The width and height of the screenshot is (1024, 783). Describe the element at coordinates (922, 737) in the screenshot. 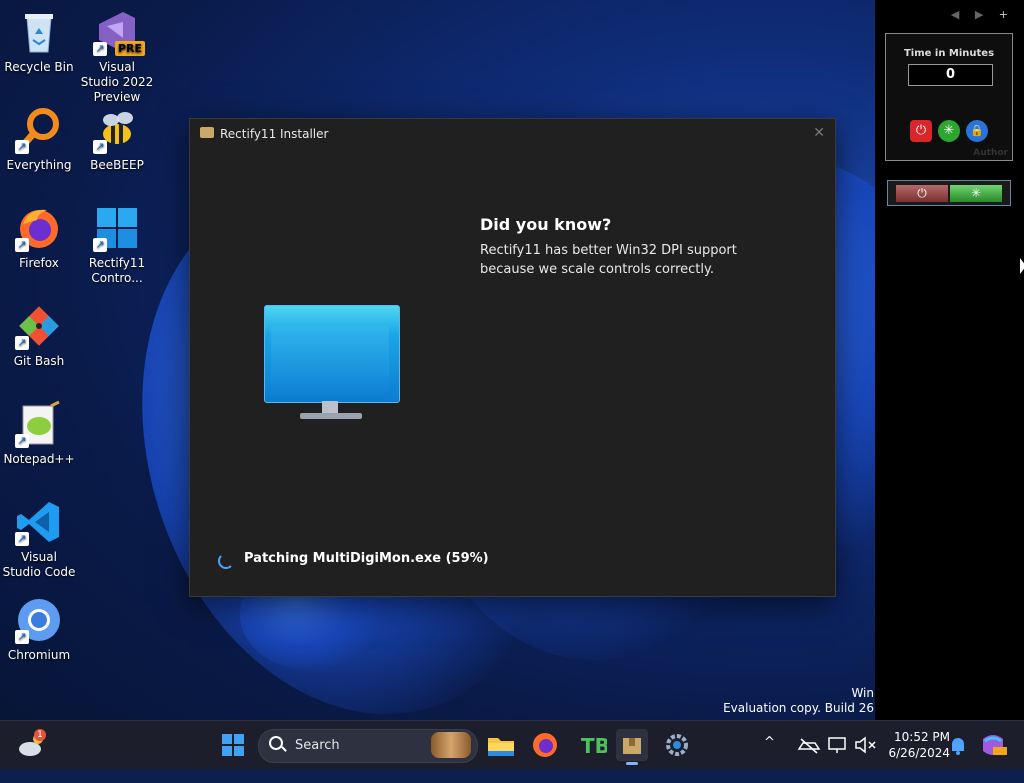

I see `clock-time: 10:52 PM` at that location.